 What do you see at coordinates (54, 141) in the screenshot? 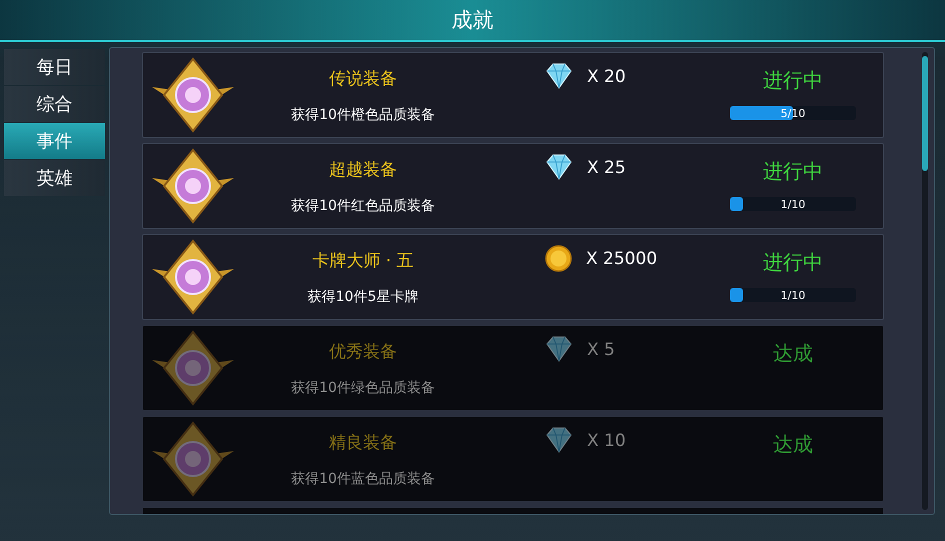
I see `category-tab: 事件` at bounding box center [54, 141].